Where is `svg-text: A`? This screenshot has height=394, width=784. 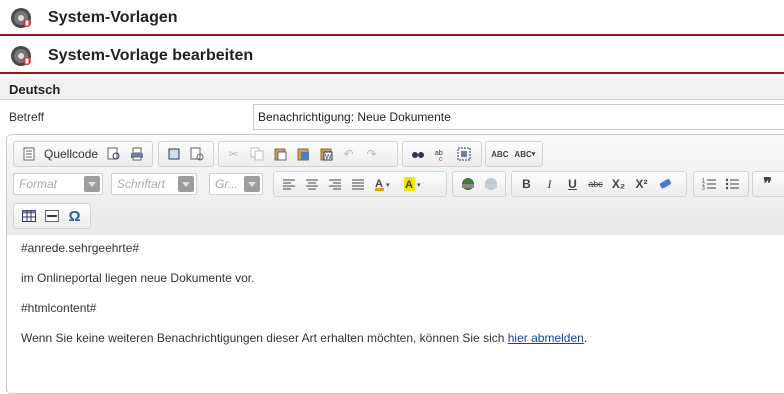
svg-text: A is located at coordinates (409, 185).